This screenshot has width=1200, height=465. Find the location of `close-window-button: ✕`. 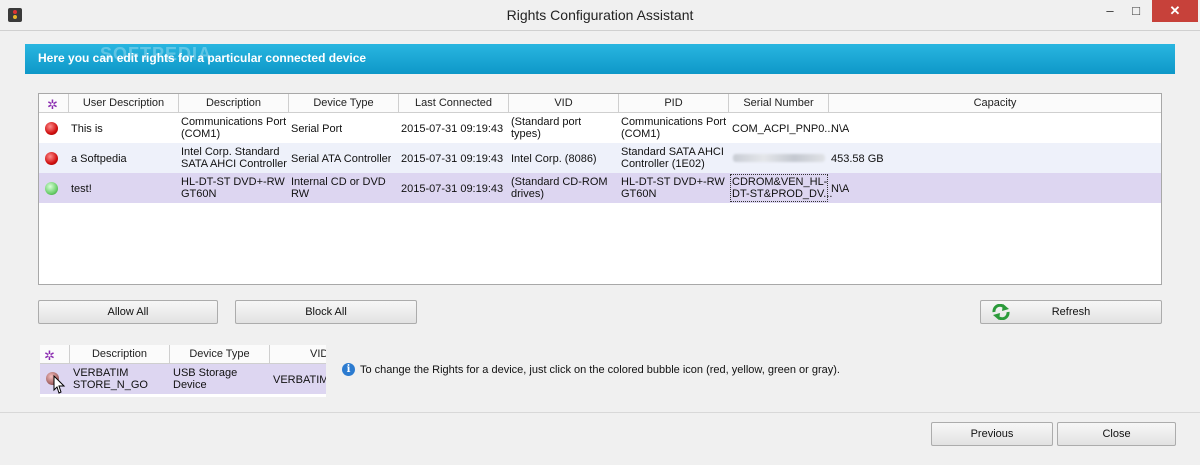

close-window-button: ✕ is located at coordinates (1175, 11).